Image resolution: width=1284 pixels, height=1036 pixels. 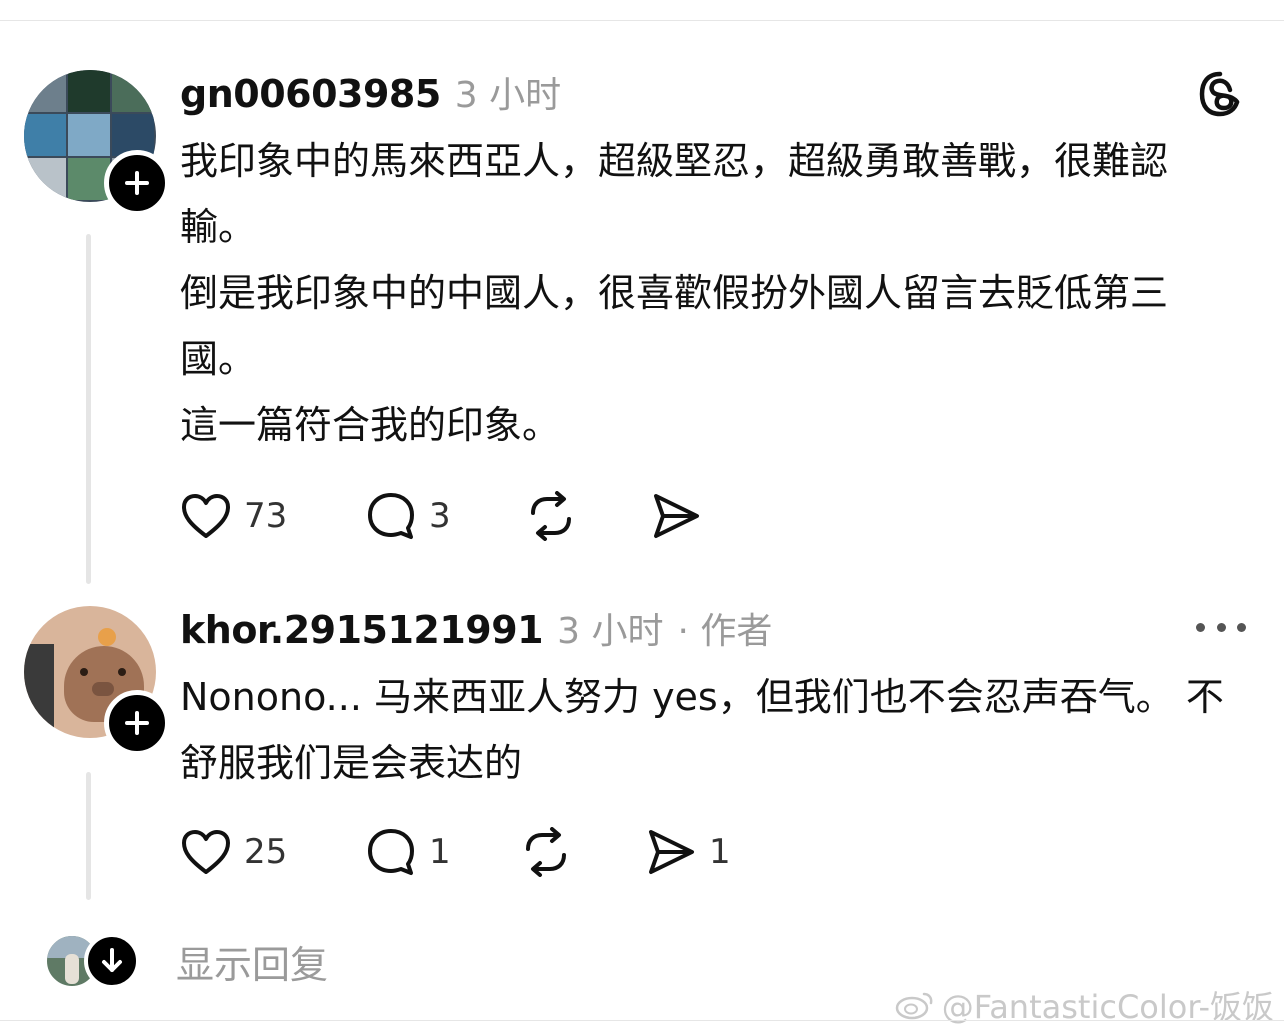 I want to click on post-header: khor.2915121991 3 小时 · 作者, so click(x=476, y=627).